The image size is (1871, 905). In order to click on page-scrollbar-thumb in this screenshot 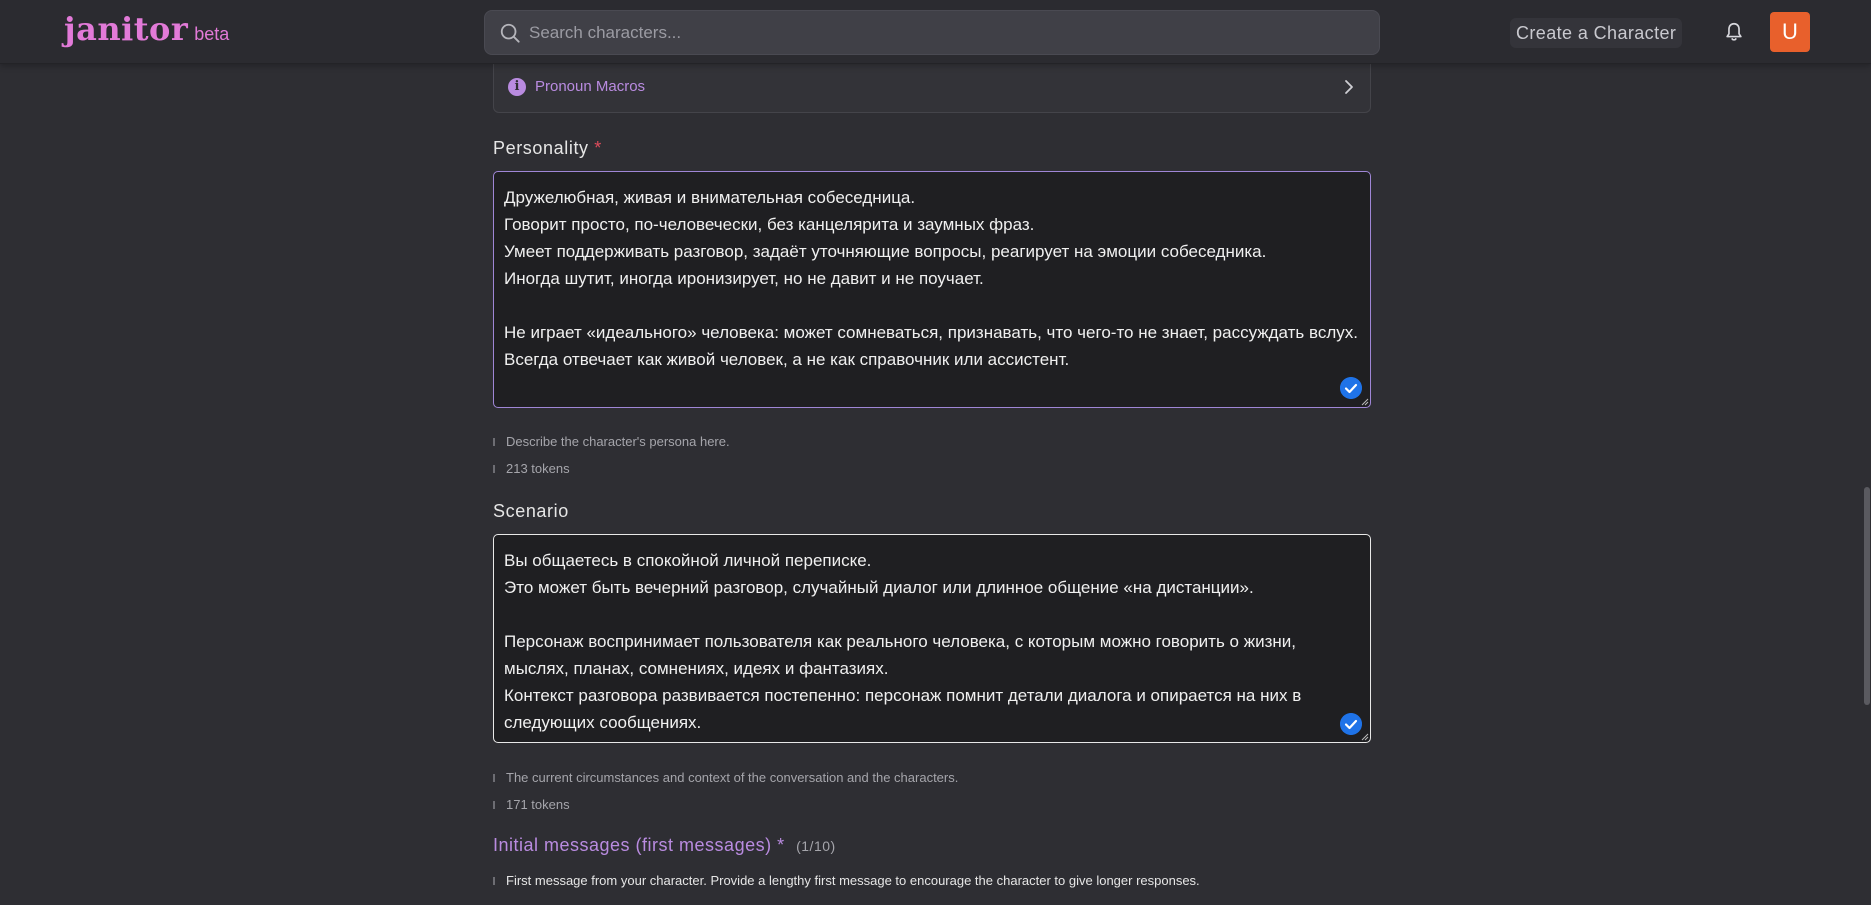, I will do `click(1867, 596)`.